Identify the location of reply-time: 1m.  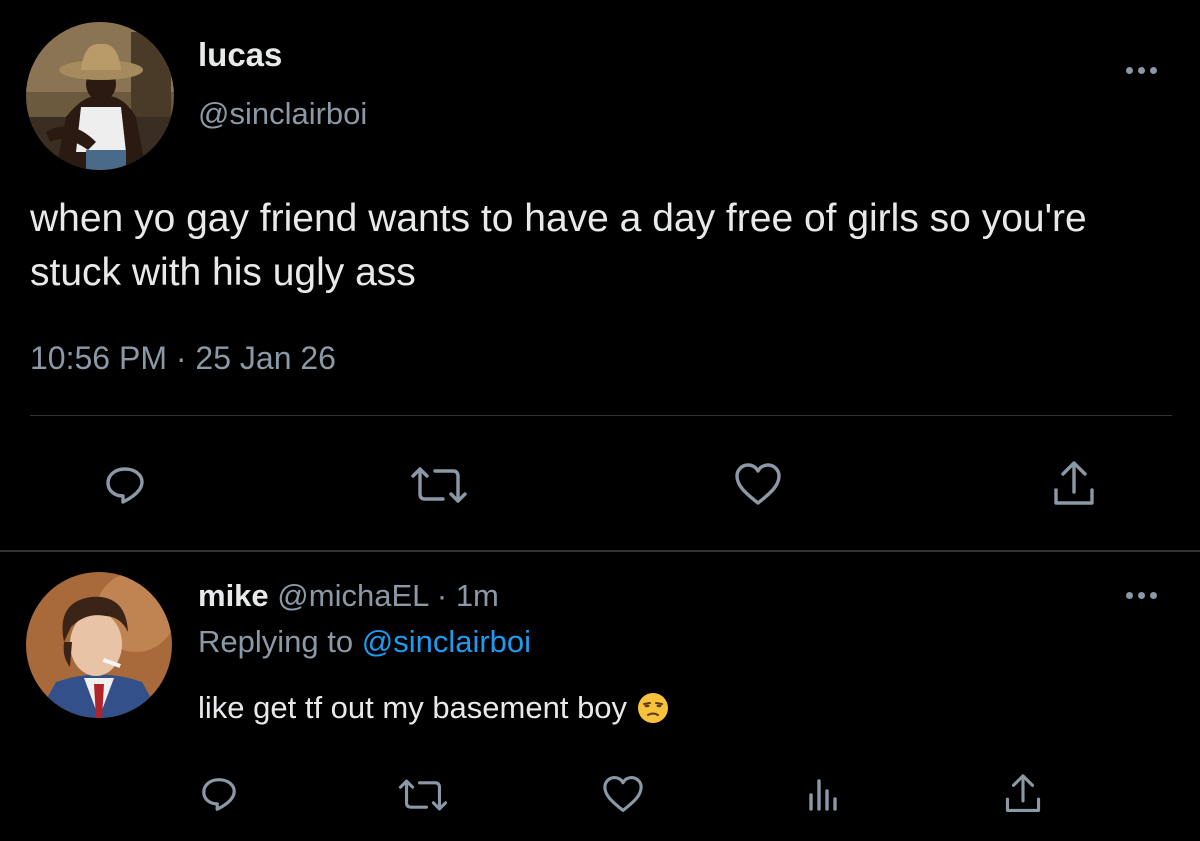
(477, 595).